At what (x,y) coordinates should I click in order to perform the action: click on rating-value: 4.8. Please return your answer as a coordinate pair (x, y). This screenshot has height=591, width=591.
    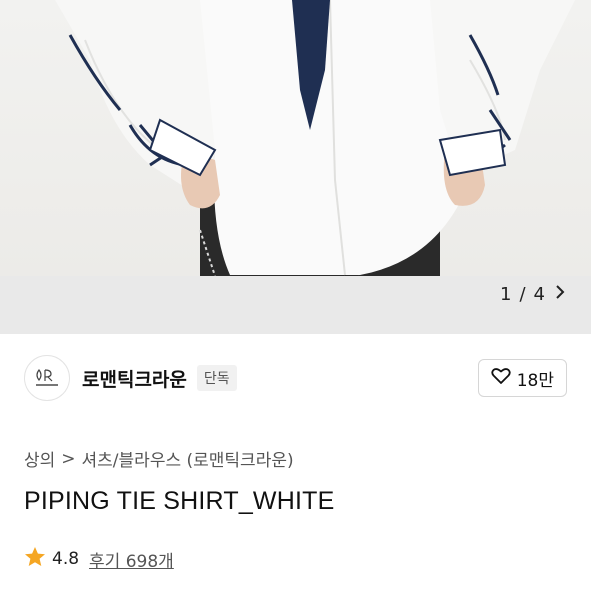
    Looking at the image, I should click on (66, 559).